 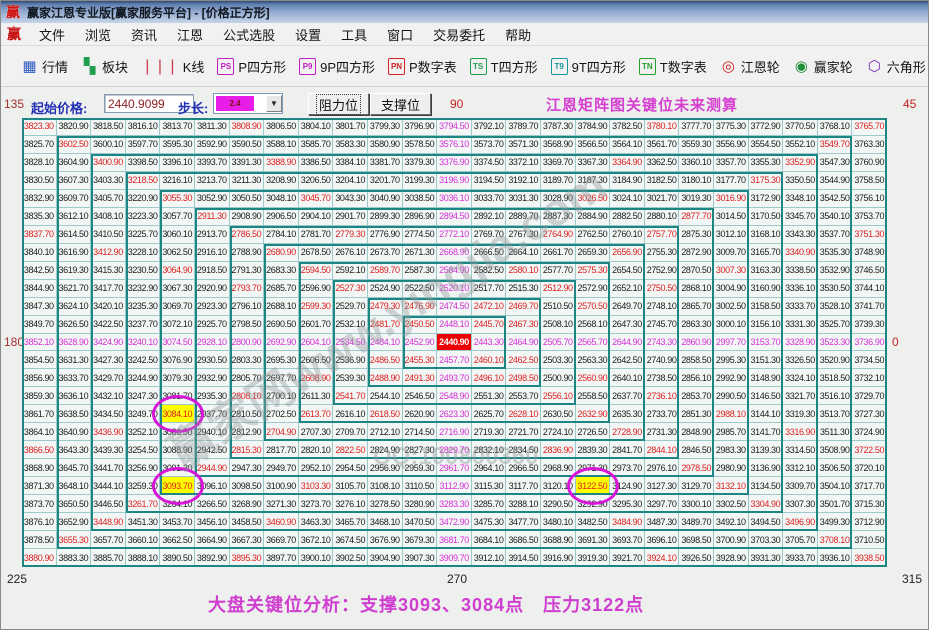 I want to click on grid-cell: 2505.70, so click(x=558, y=342).